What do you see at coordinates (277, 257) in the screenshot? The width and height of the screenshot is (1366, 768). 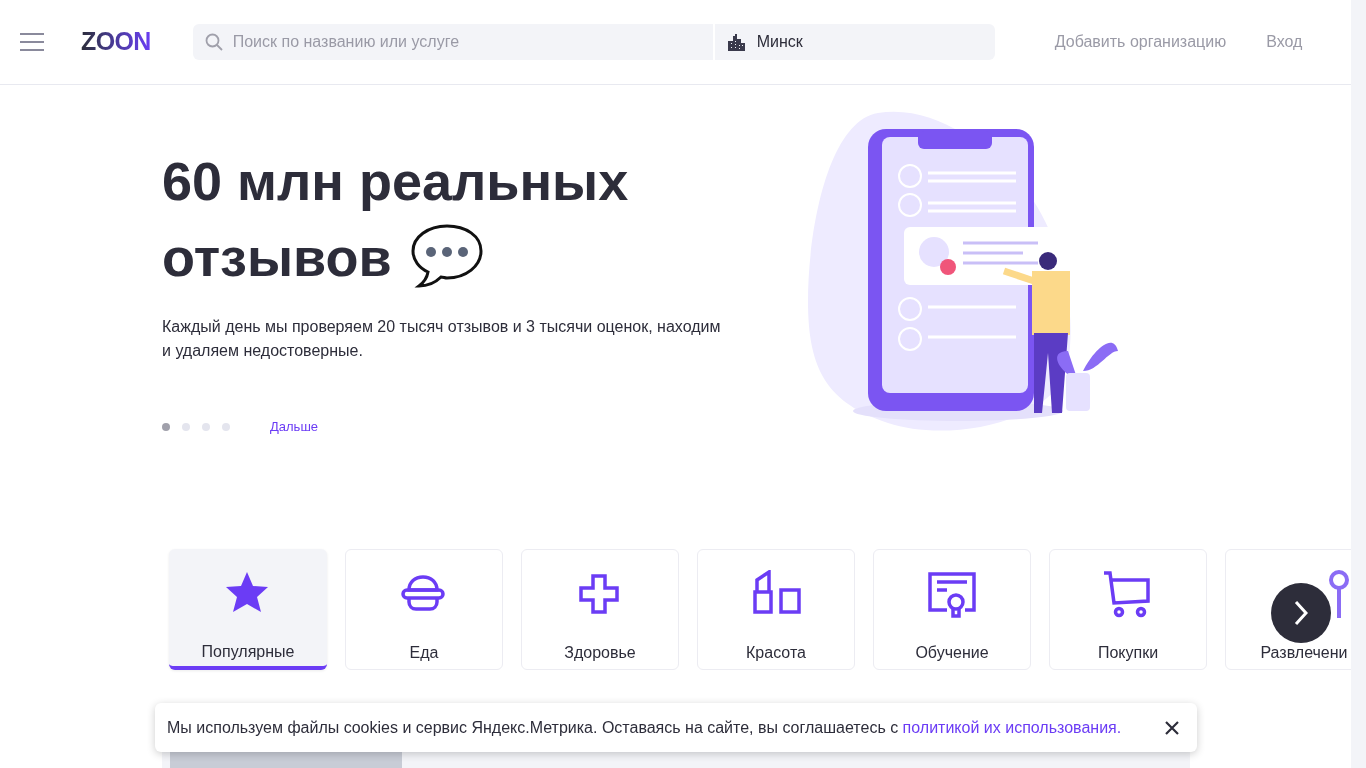 I see `hero-title: отзывов` at bounding box center [277, 257].